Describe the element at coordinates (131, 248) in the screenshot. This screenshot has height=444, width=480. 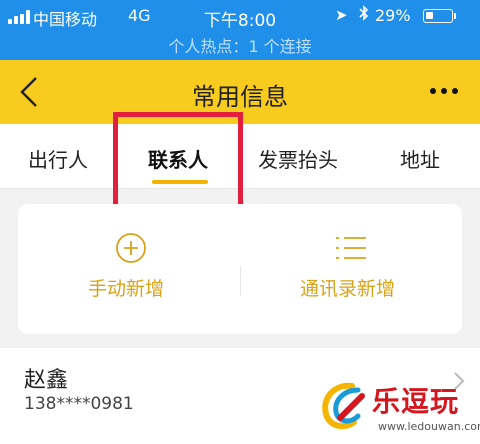
I see `plus-circle-icon` at that location.